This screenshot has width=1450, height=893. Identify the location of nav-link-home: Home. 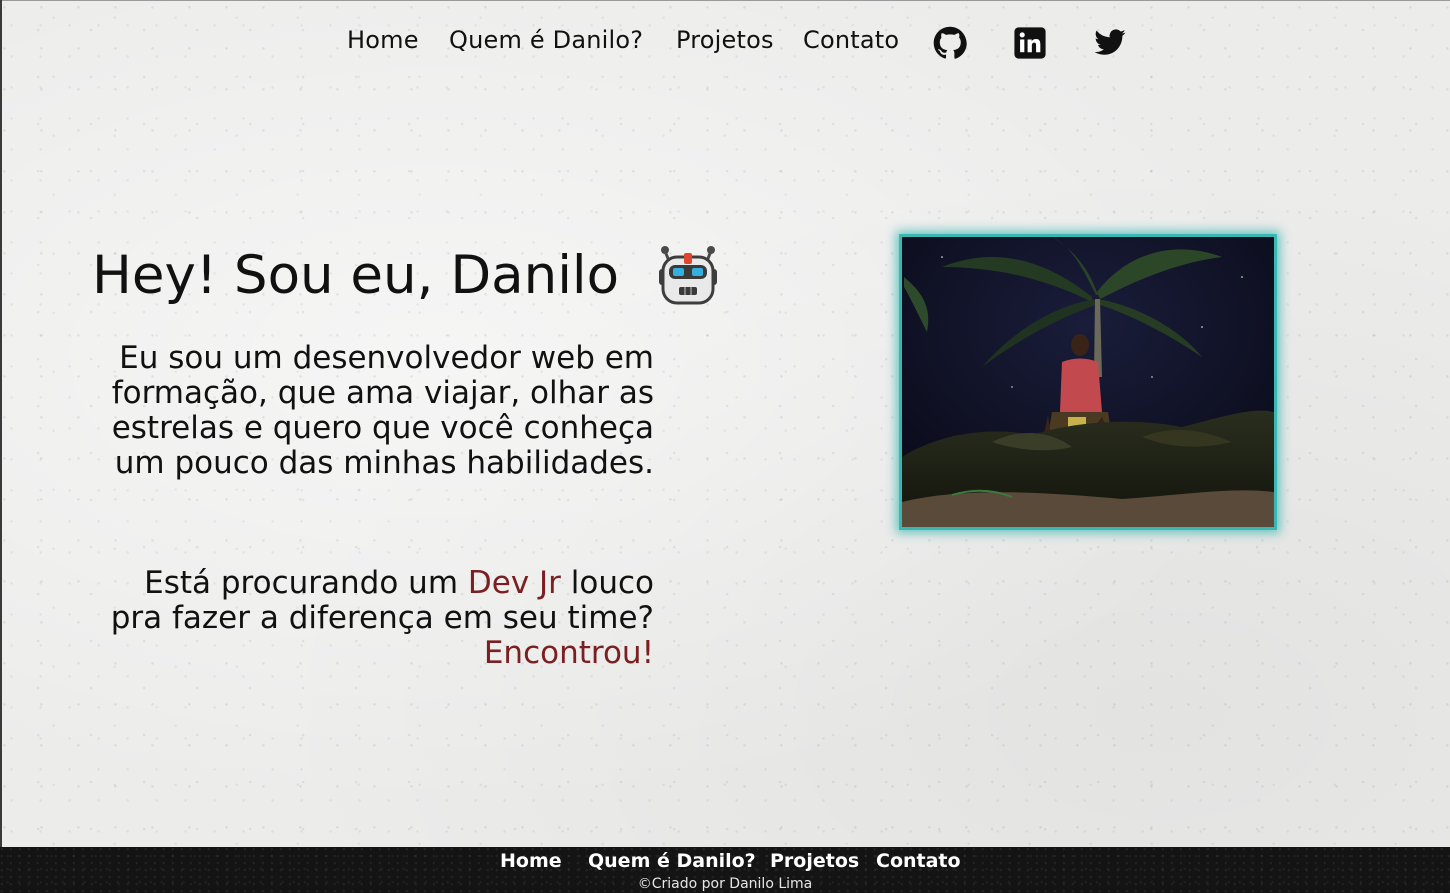
(383, 40).